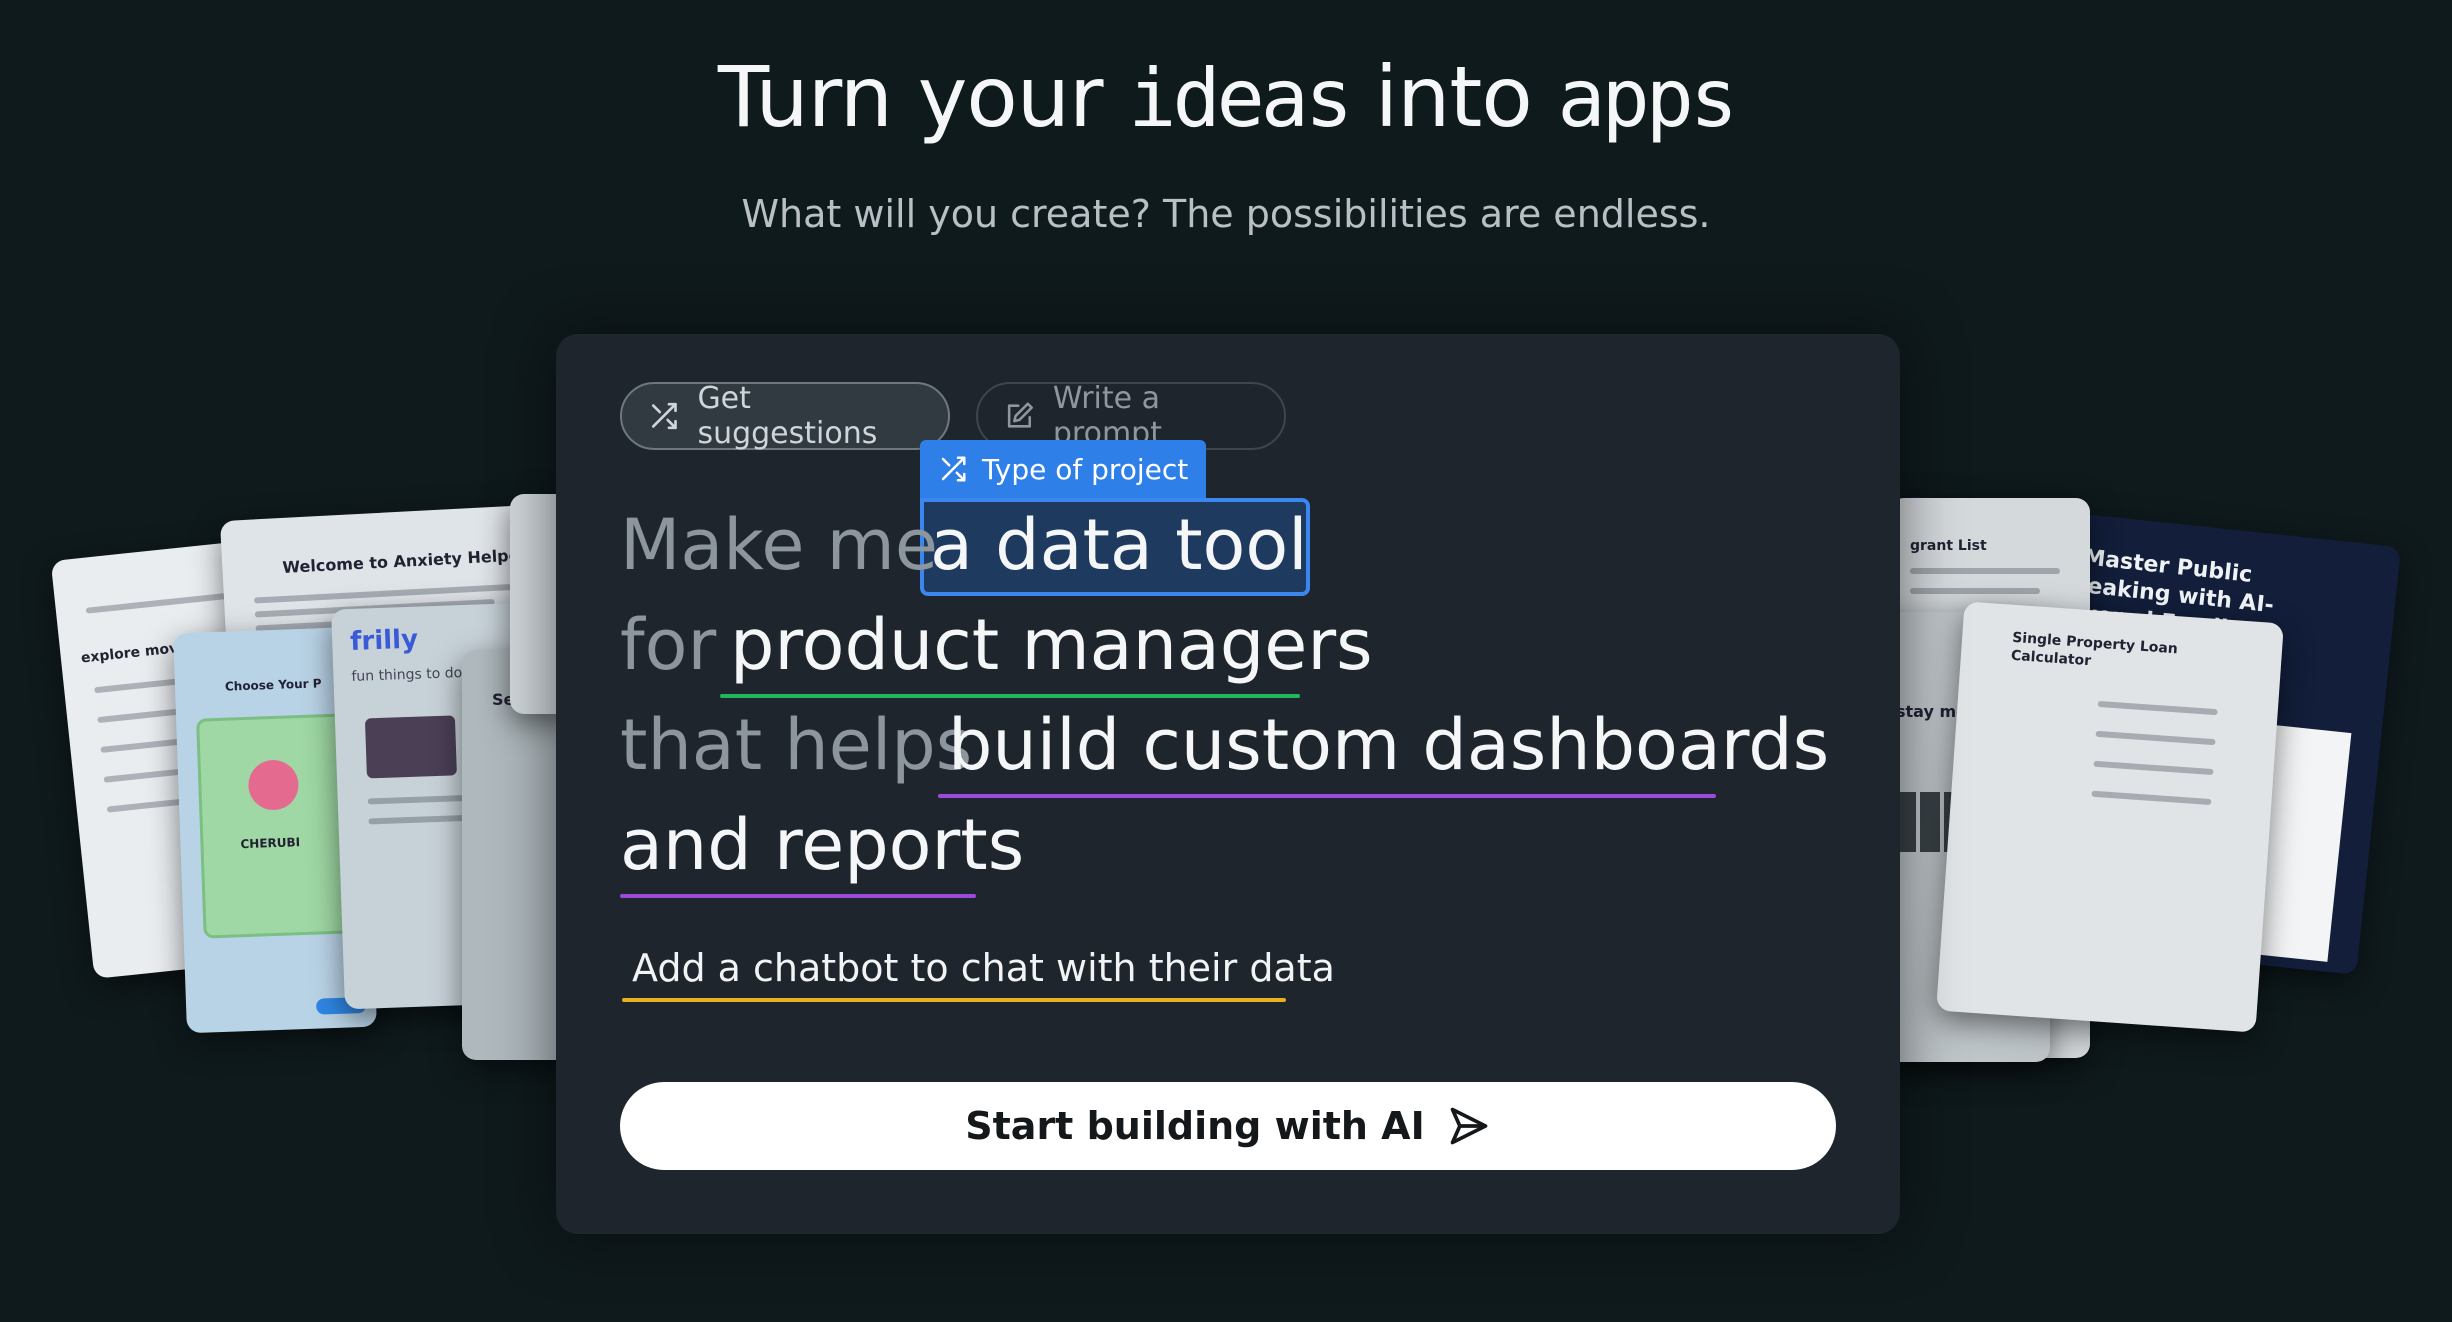  Describe the element at coordinates (270, 843) in the screenshot. I see `preview-label: CHERUBI` at that location.